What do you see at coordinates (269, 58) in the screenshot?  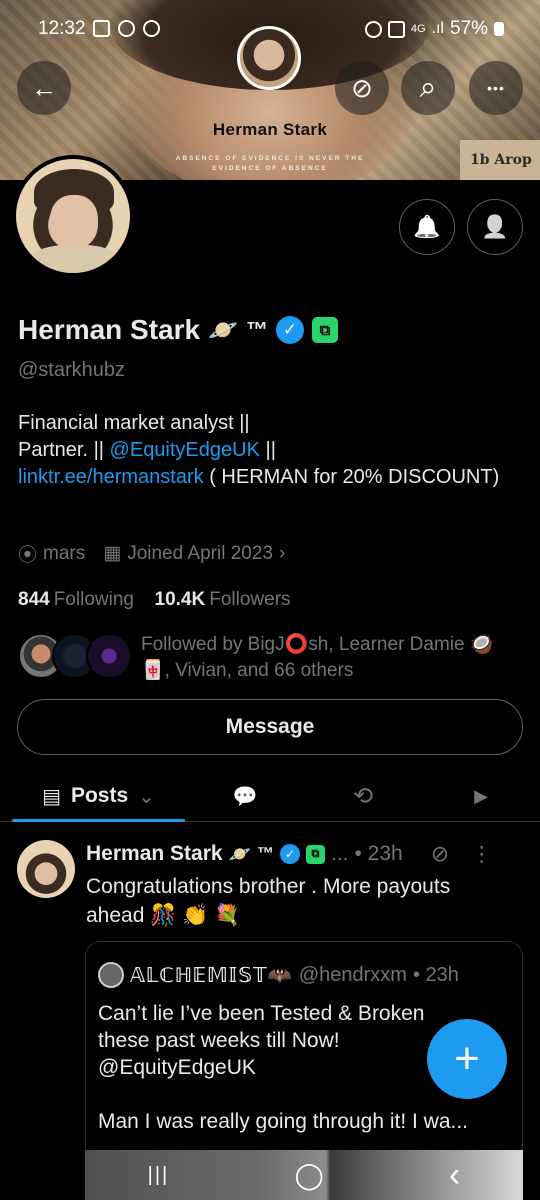 I see `header-mini-avatar` at bounding box center [269, 58].